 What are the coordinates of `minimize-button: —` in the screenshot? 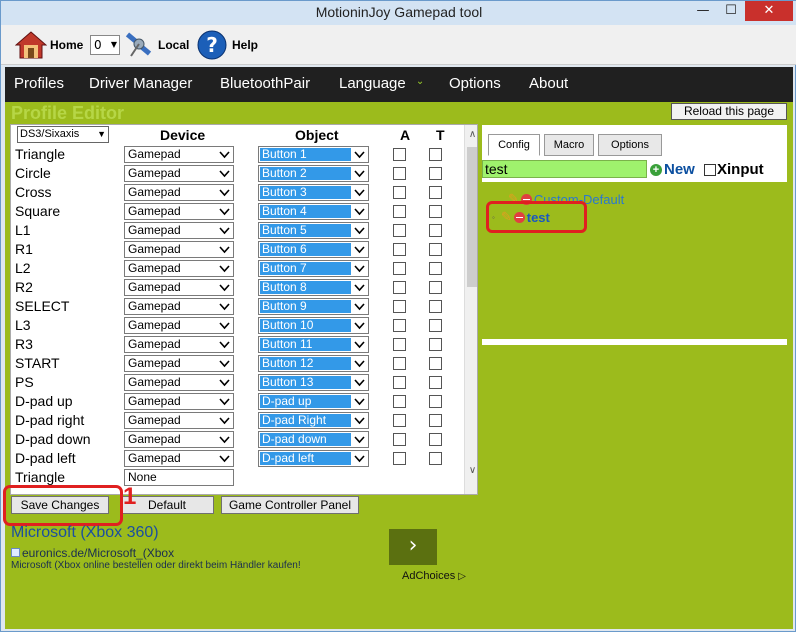 It's located at (703, 11).